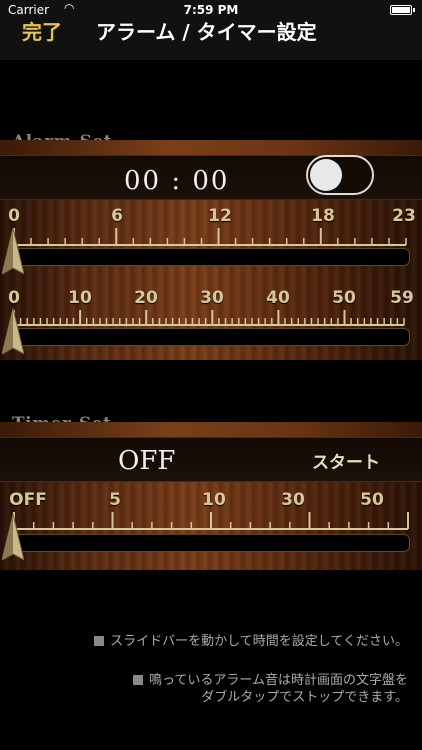 This screenshot has width=422, height=750. Describe the element at coordinates (117, 216) in the screenshot. I see `hour-tick-label: 6` at that location.